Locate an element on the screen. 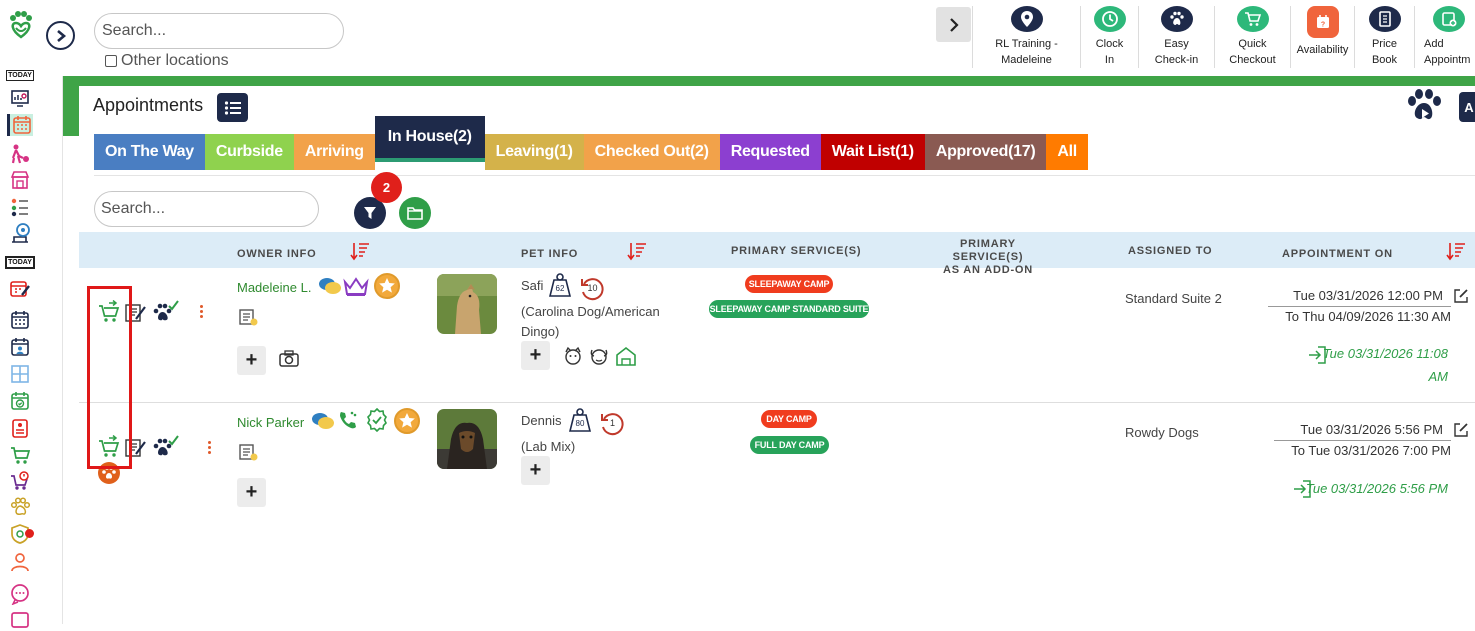 This screenshot has width=1475, height=631. tab-approved: Approved(17) is located at coordinates (985, 152).